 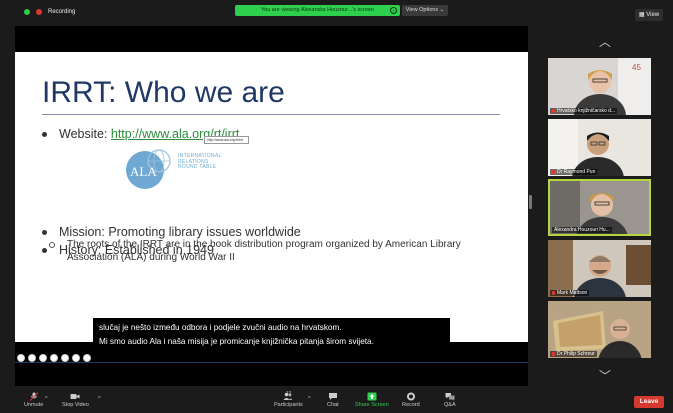 I want to click on stop-video-button: Stop Video, so click(x=75, y=400).